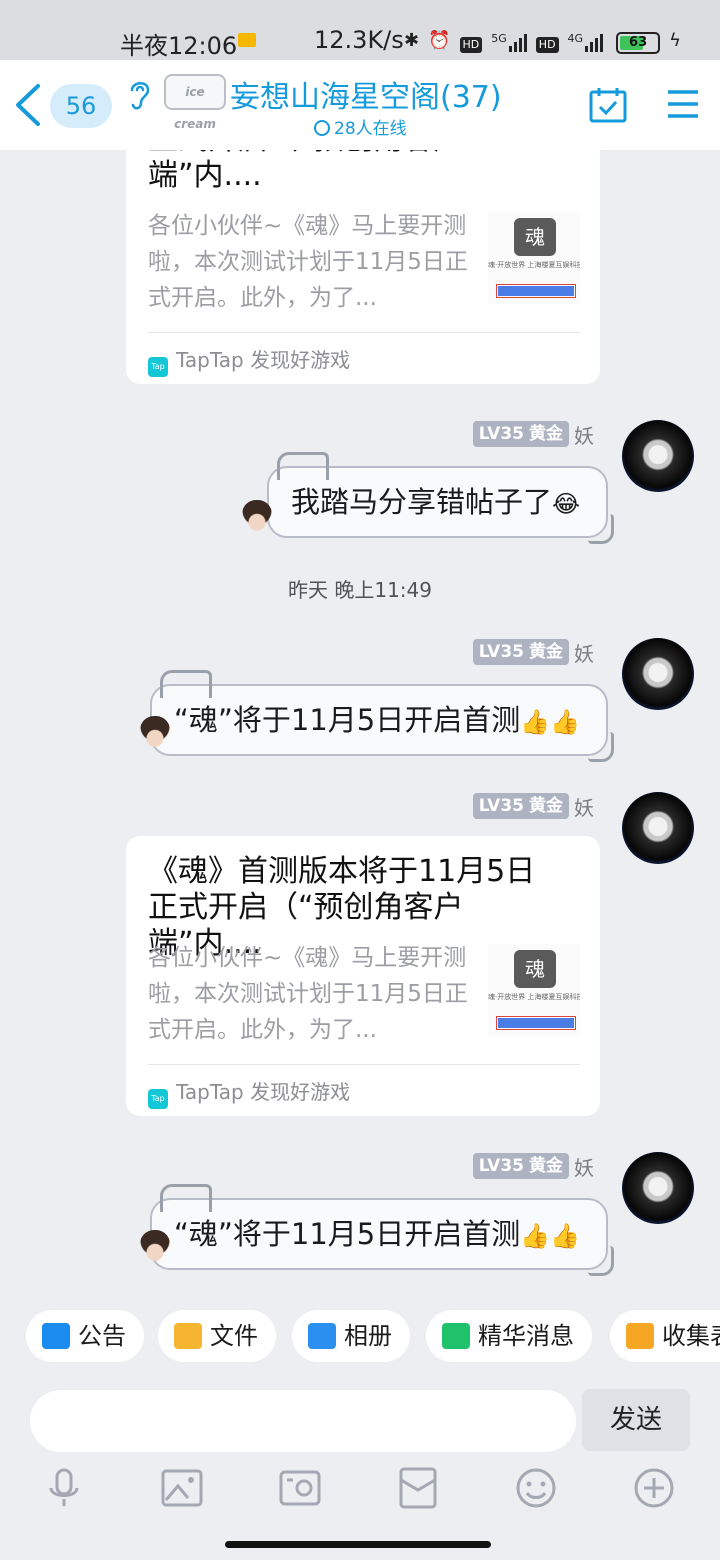 Image resolution: width=720 pixels, height=1560 pixels. I want to click on online-status: 28人在线, so click(360, 126).